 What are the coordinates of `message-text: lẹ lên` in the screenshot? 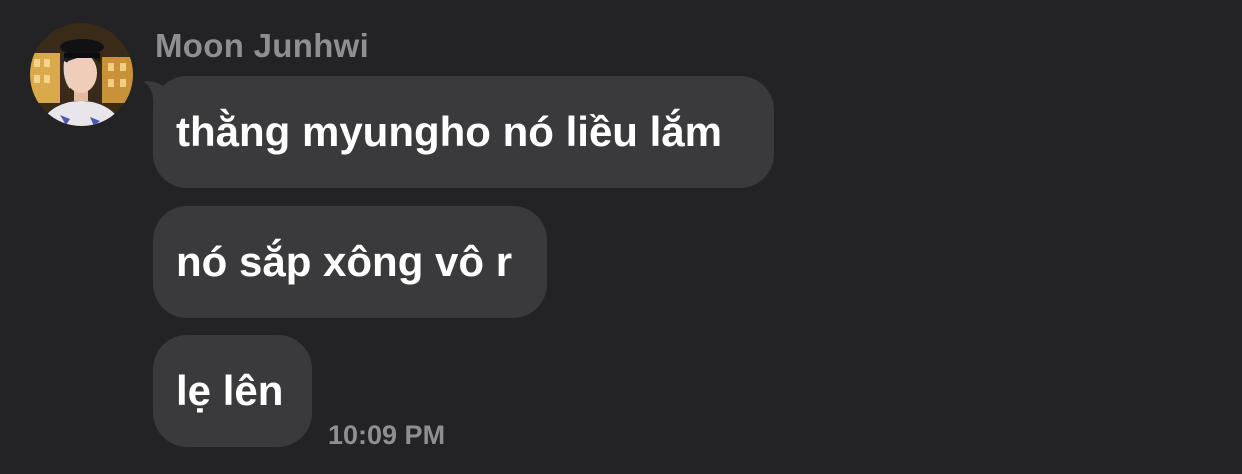 It's located at (230, 390).